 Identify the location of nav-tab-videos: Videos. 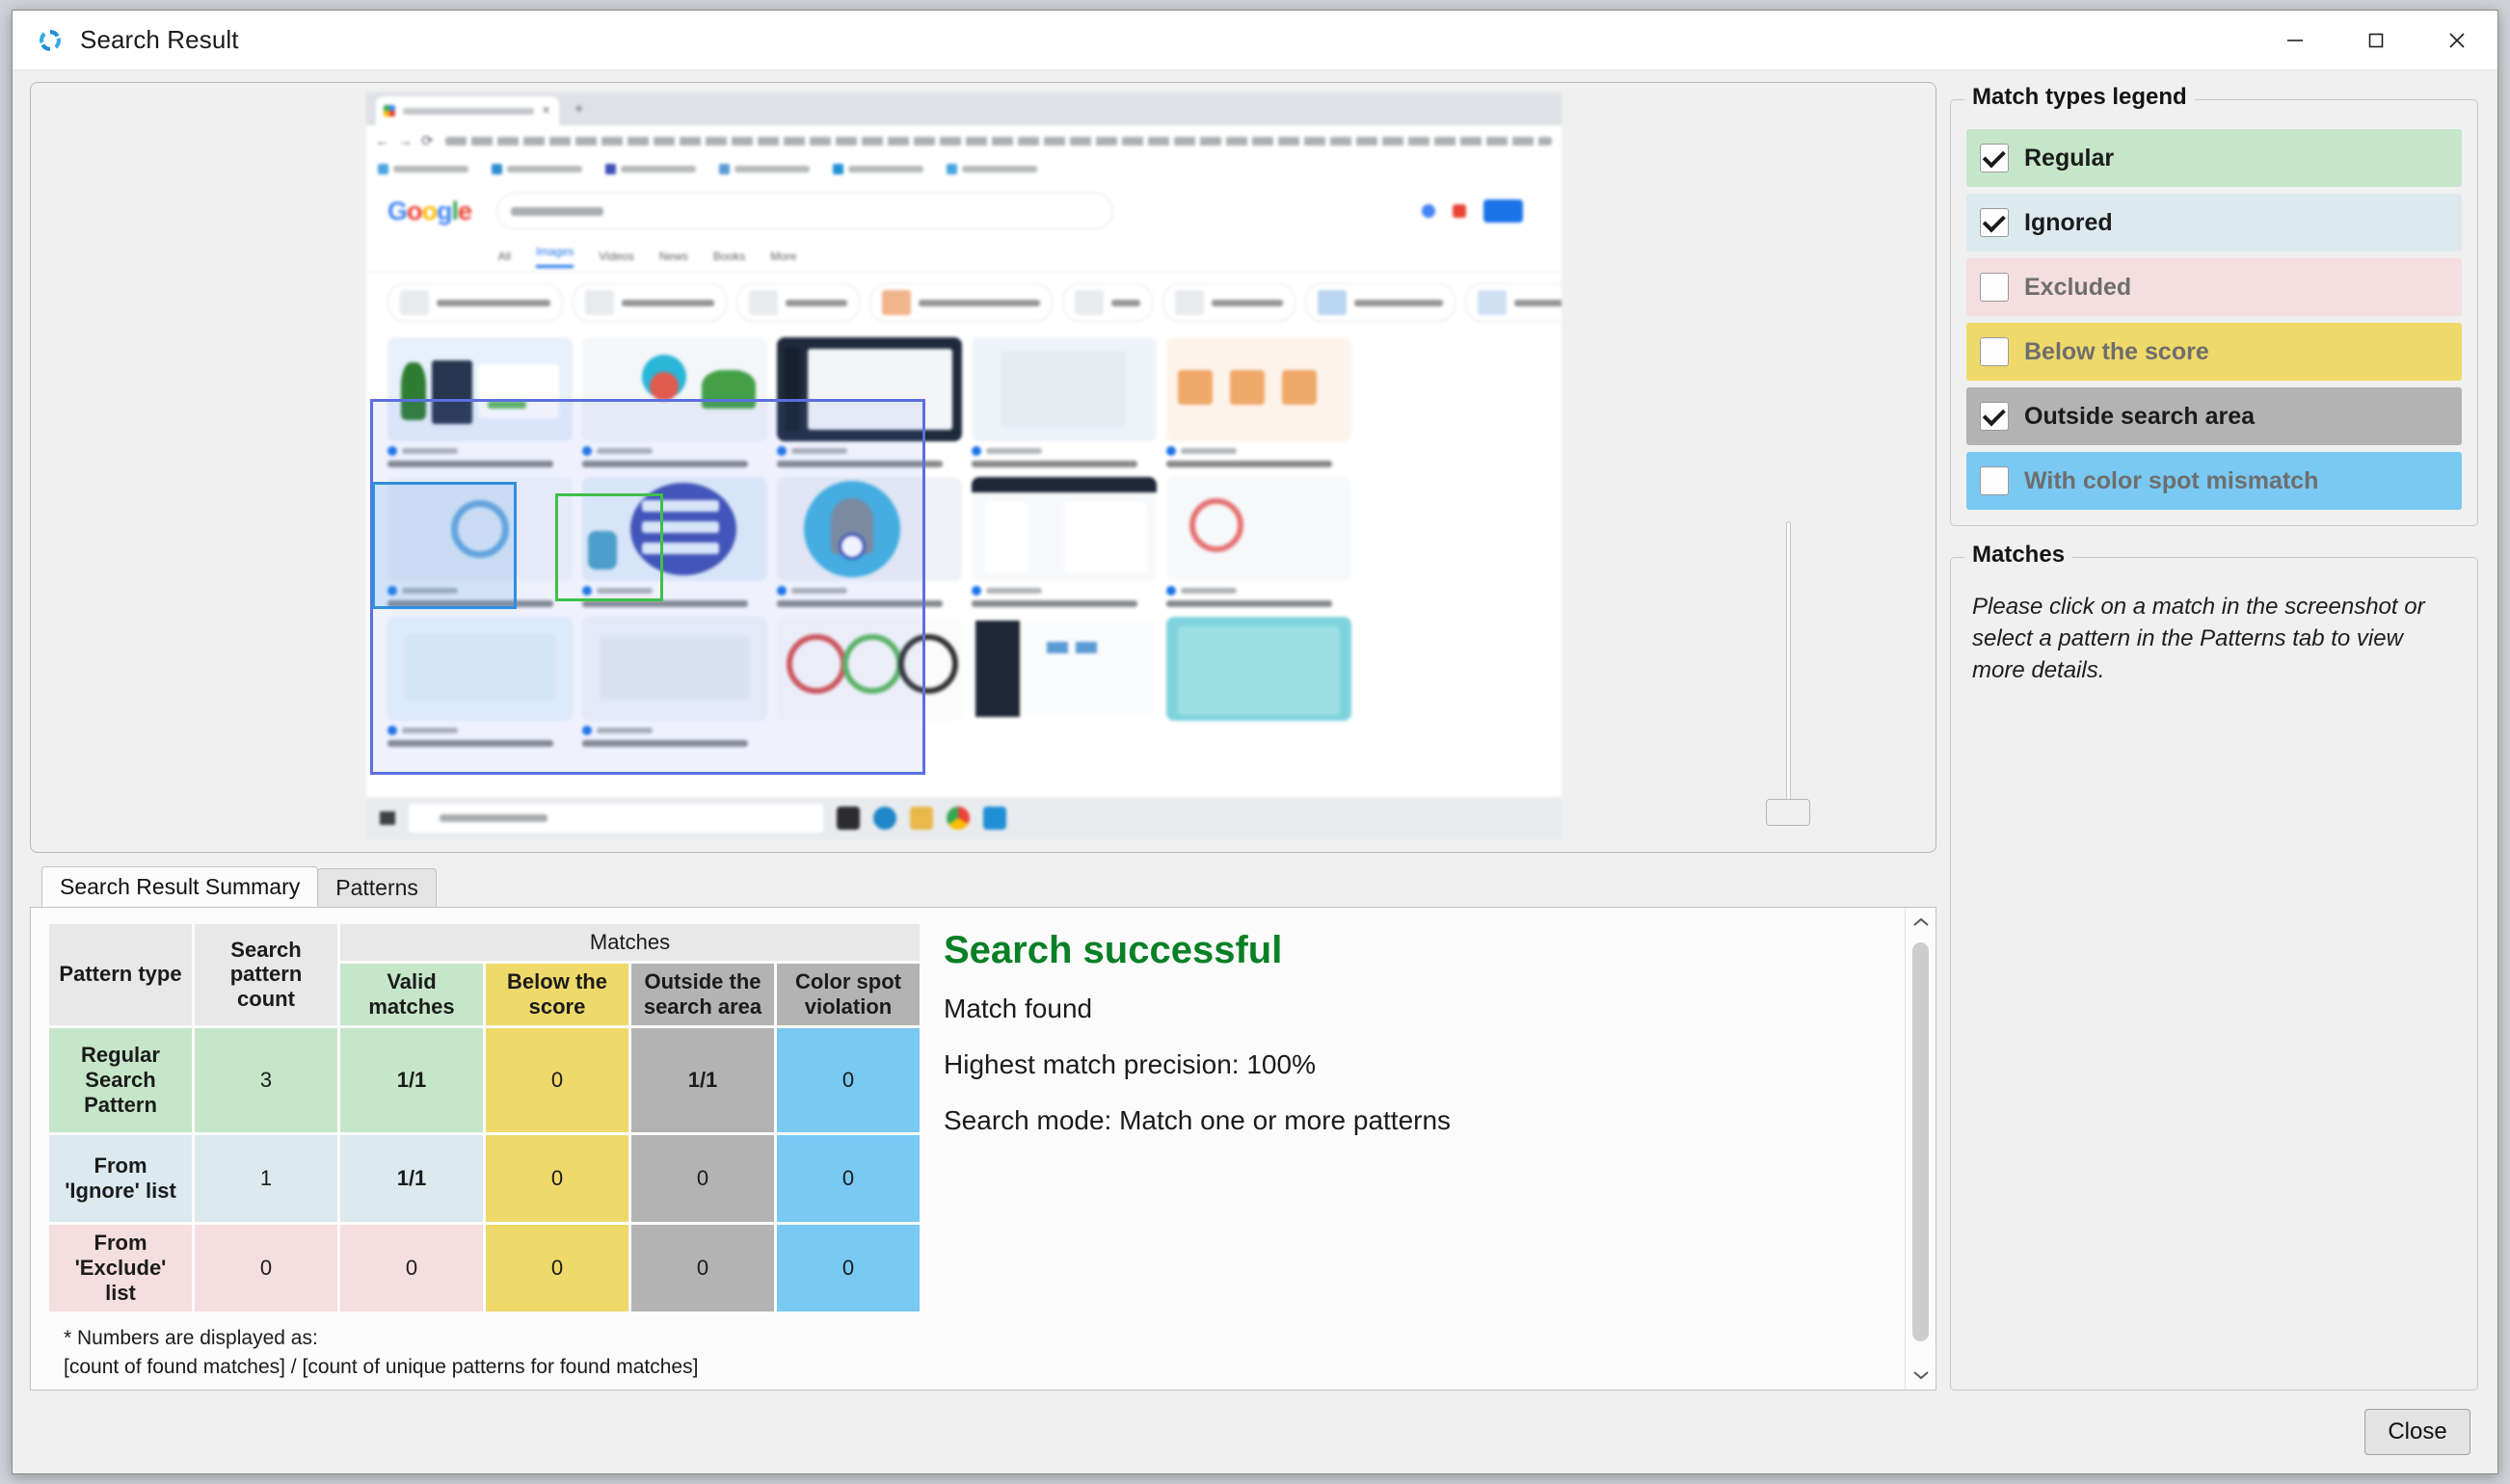
(616, 256).